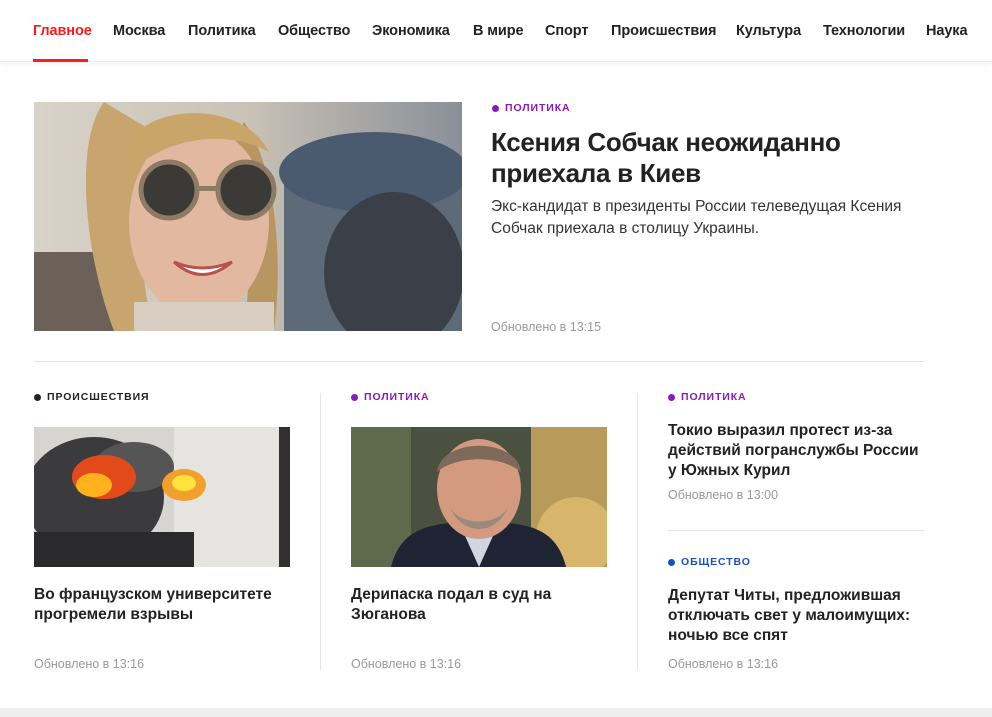  I want to click on active-tab-indicator, so click(60, 60).